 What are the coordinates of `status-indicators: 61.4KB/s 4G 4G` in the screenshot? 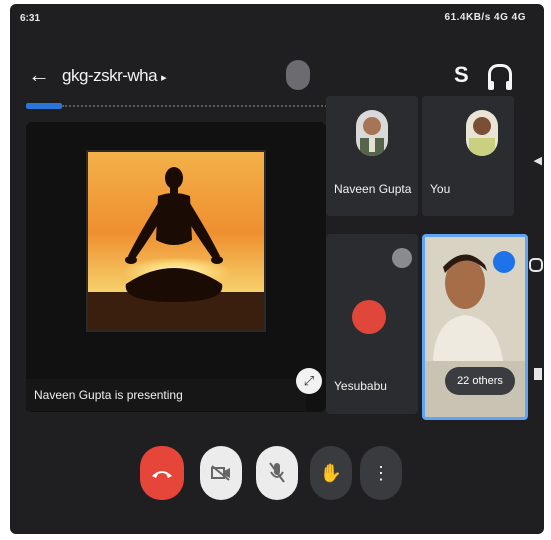 It's located at (485, 17).